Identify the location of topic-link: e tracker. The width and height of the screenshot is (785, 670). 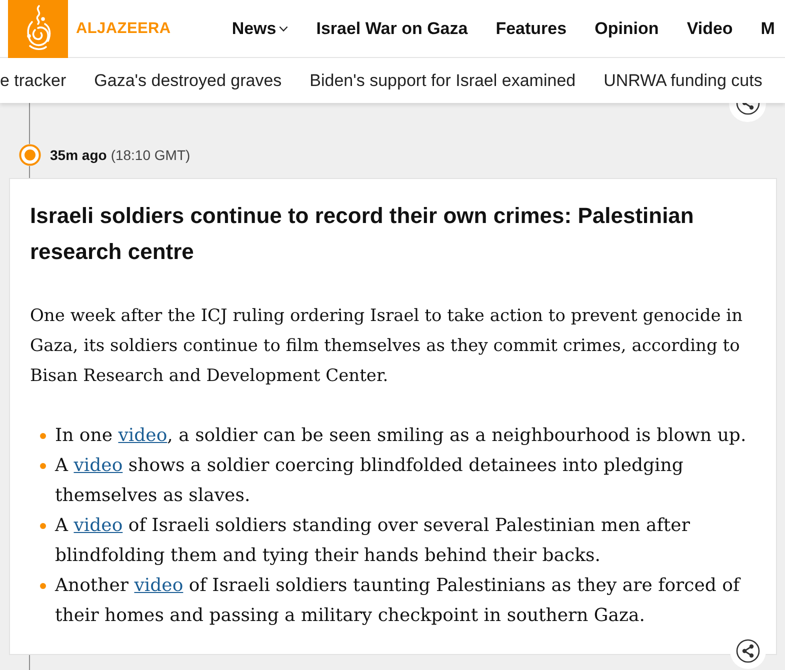
(33, 81).